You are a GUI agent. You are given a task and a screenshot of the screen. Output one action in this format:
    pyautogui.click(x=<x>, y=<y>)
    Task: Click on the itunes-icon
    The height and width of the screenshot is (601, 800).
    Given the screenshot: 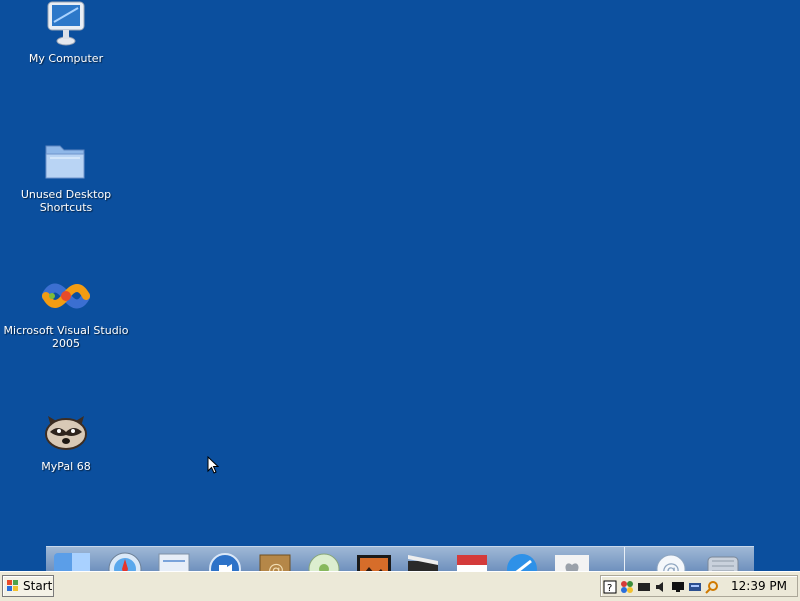 What is the action you would take?
    pyautogui.click(x=324, y=561)
    